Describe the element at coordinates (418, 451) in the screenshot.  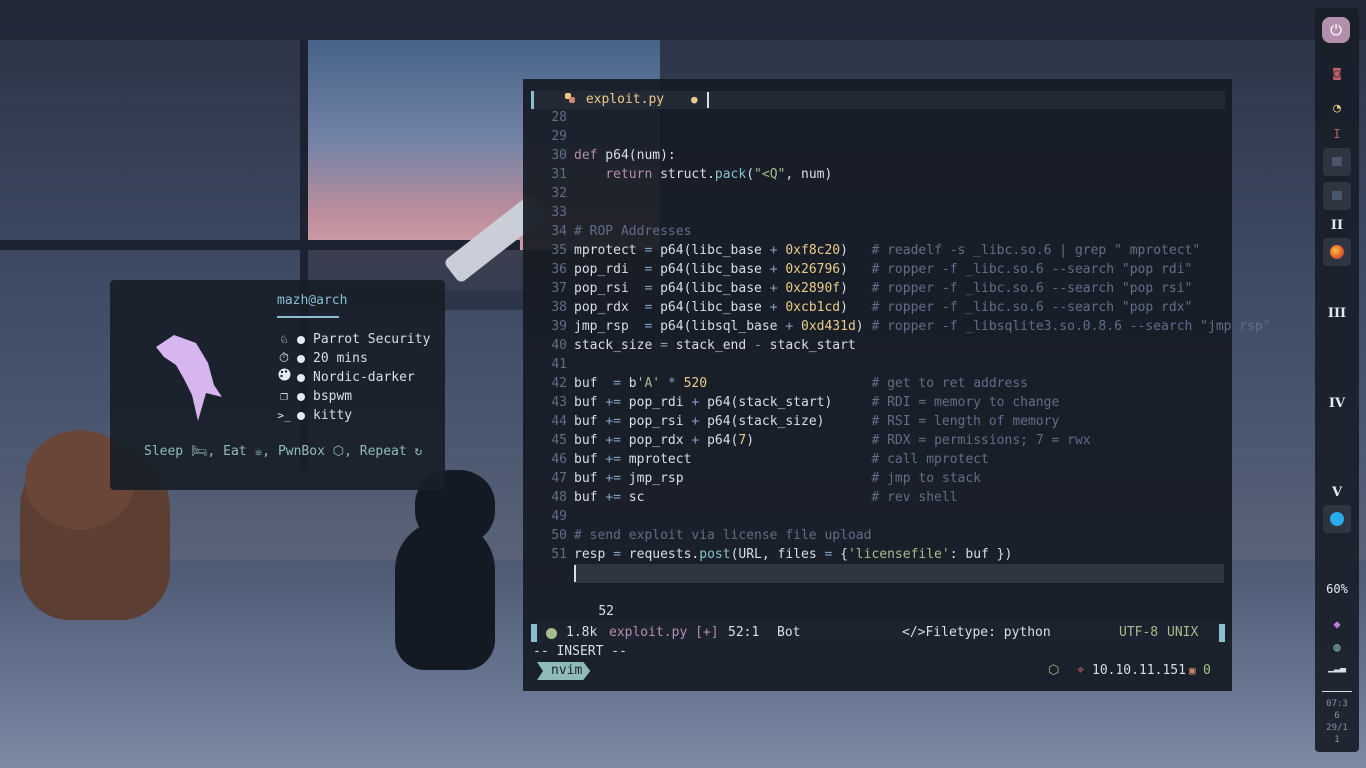
I see `repeat-icon: ↻` at that location.